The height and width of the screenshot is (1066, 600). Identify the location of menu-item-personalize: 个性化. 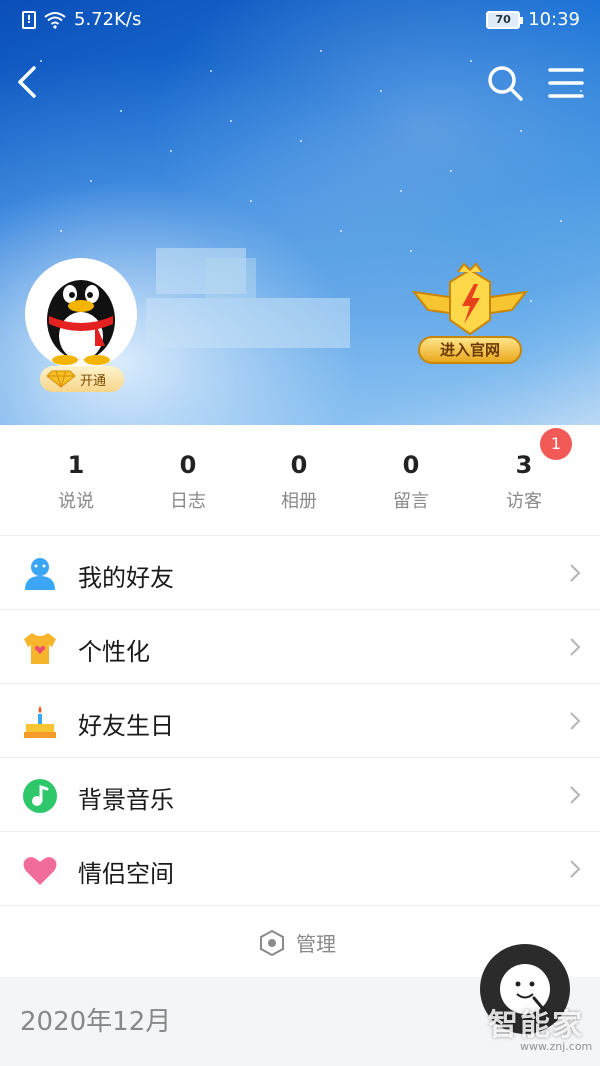
(300, 646).